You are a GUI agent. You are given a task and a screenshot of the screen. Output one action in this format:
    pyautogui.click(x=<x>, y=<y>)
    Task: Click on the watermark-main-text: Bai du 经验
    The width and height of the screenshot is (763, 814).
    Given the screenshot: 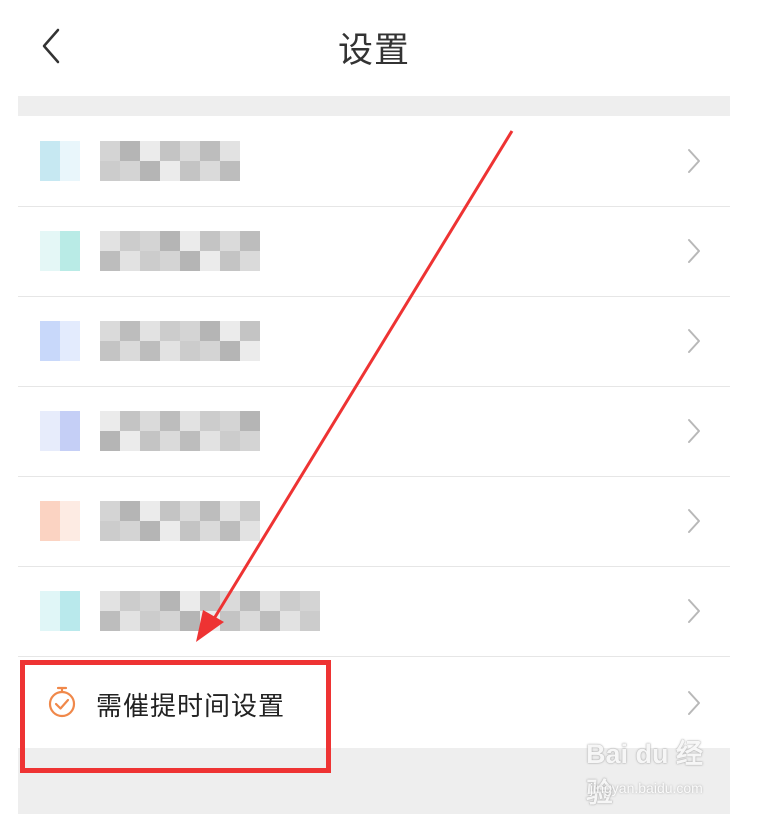 What is the action you would take?
    pyautogui.click(x=645, y=773)
    